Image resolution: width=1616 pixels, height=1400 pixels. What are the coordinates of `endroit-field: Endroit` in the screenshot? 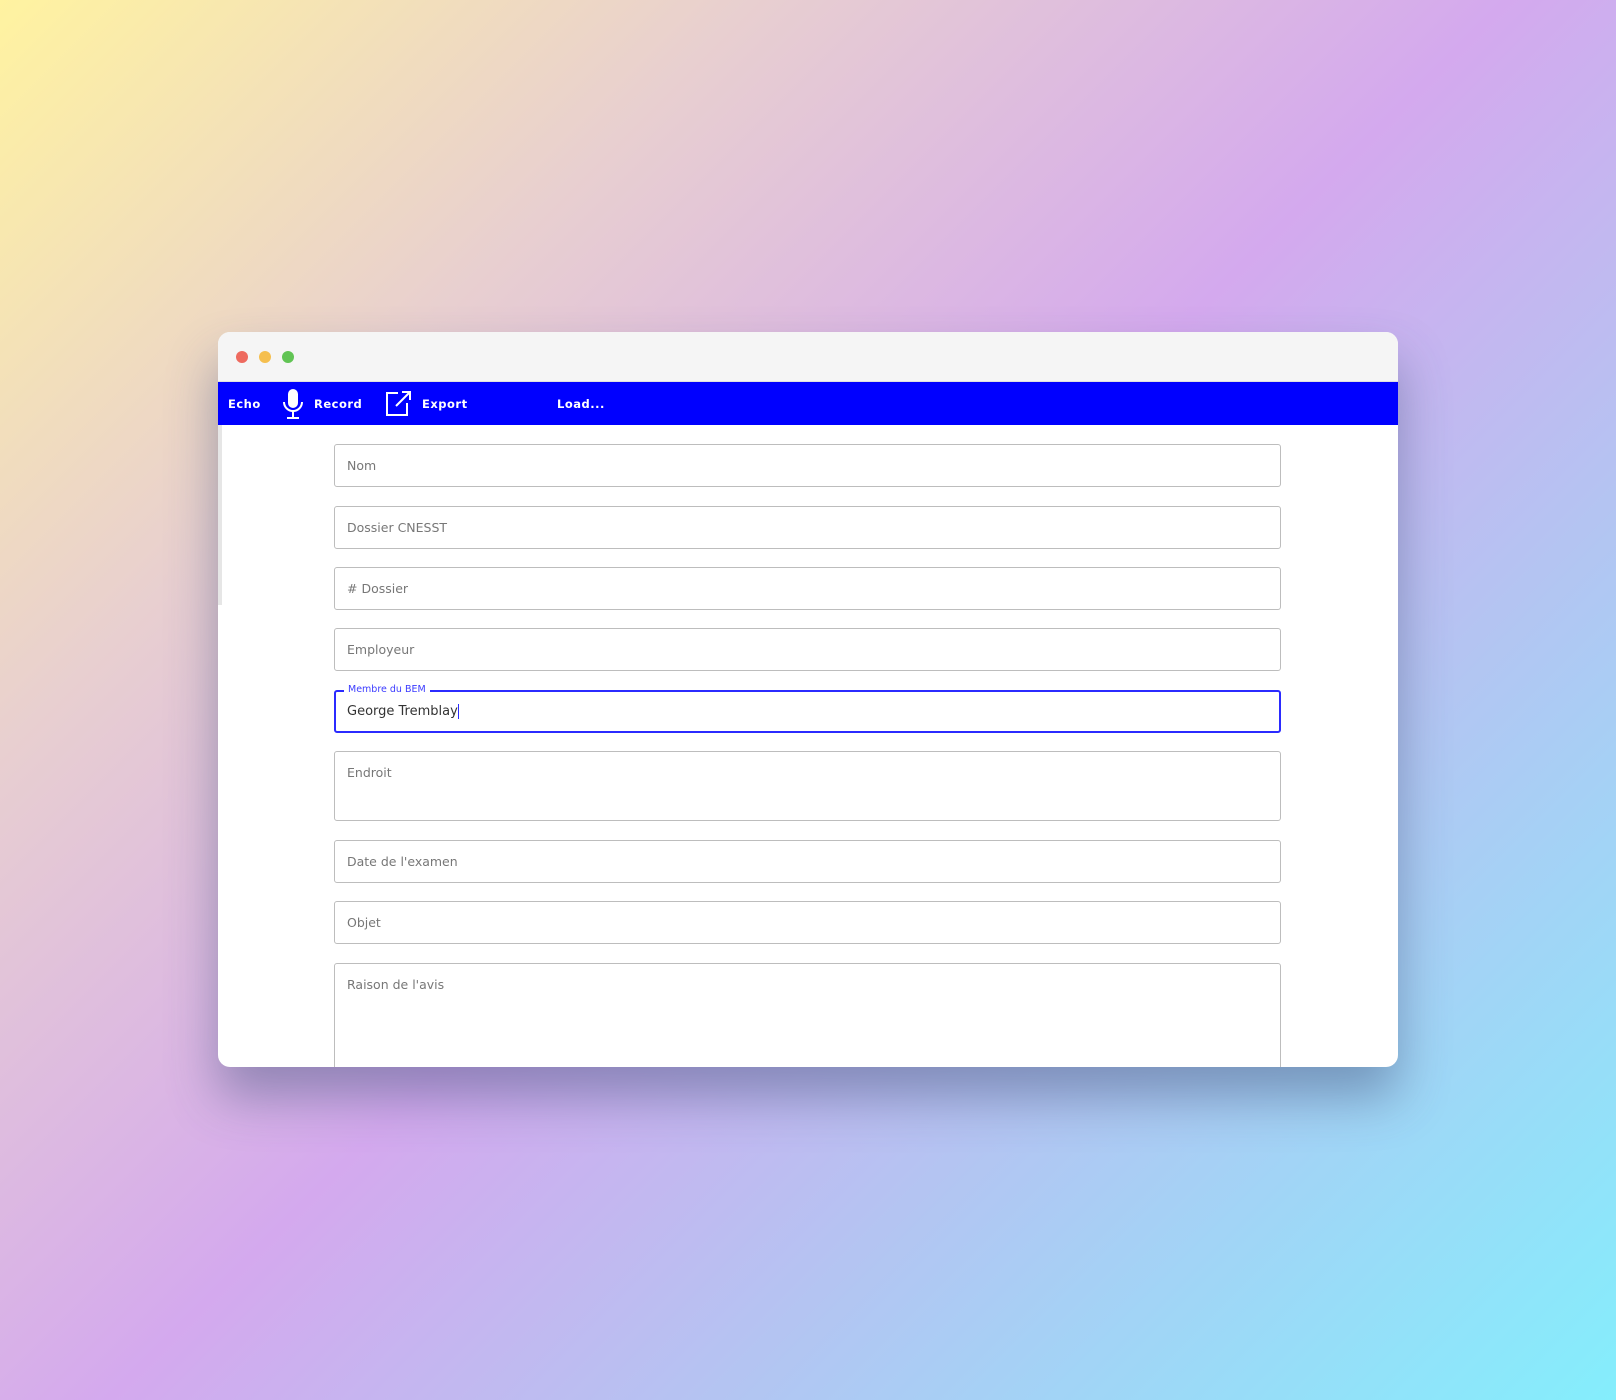 It's located at (807, 786).